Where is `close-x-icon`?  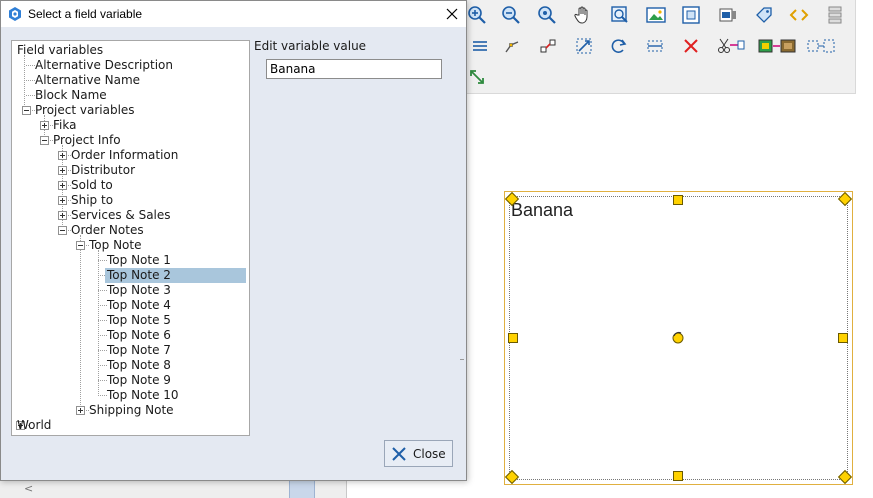 close-x-icon is located at coordinates (399, 453).